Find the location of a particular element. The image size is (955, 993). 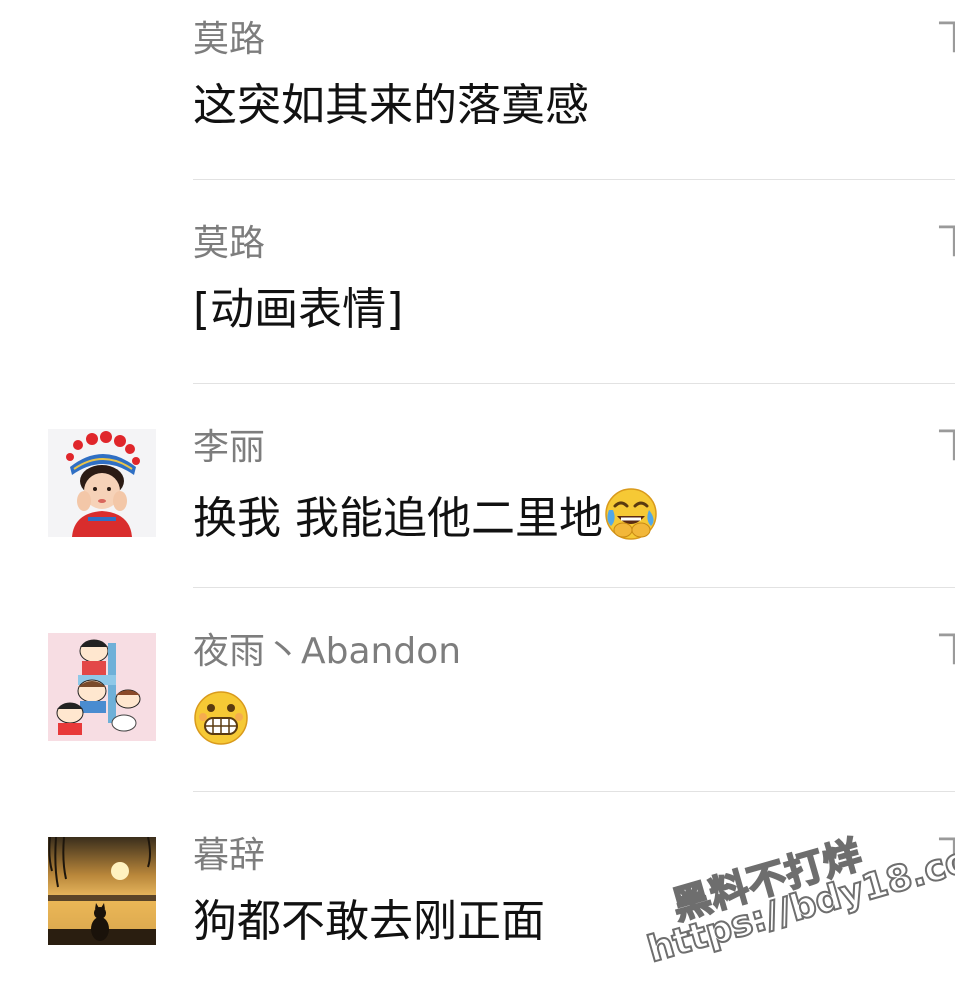

sender-name: 夜雨丶Abandon is located at coordinates (327, 652).